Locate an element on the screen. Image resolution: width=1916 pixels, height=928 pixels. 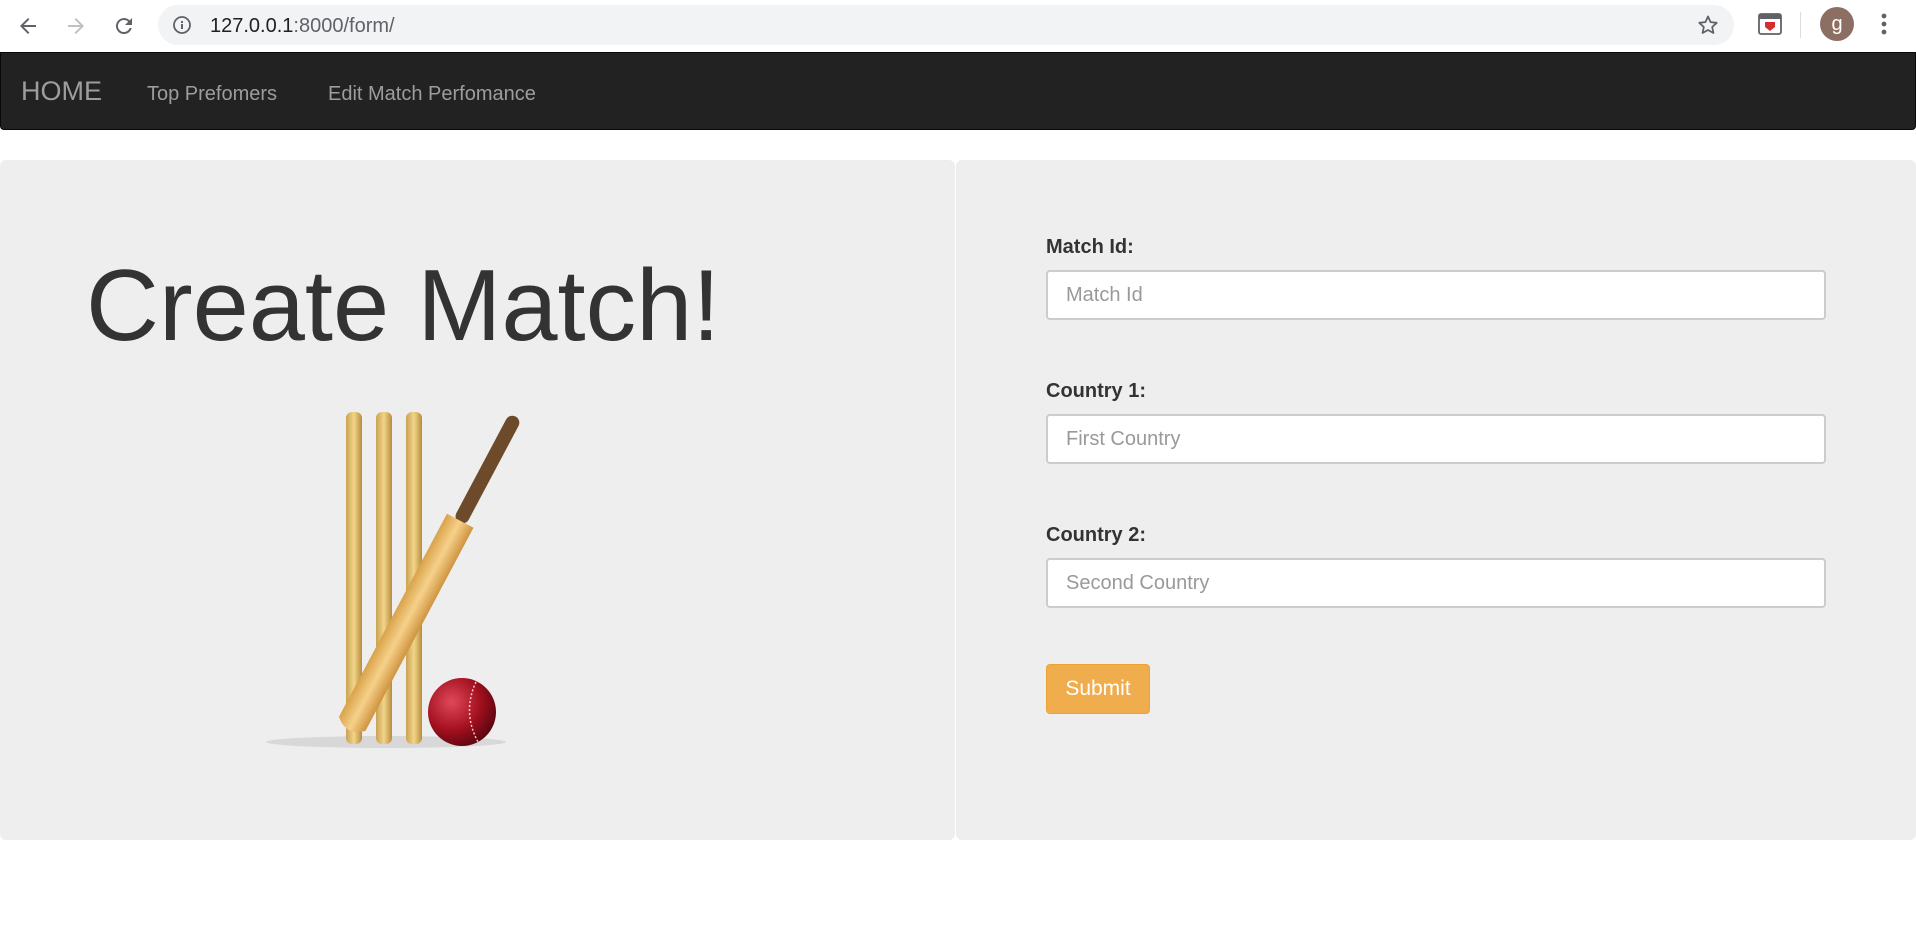
url-text: 127.0.0.1:8000/form/ is located at coordinates (302, 26).